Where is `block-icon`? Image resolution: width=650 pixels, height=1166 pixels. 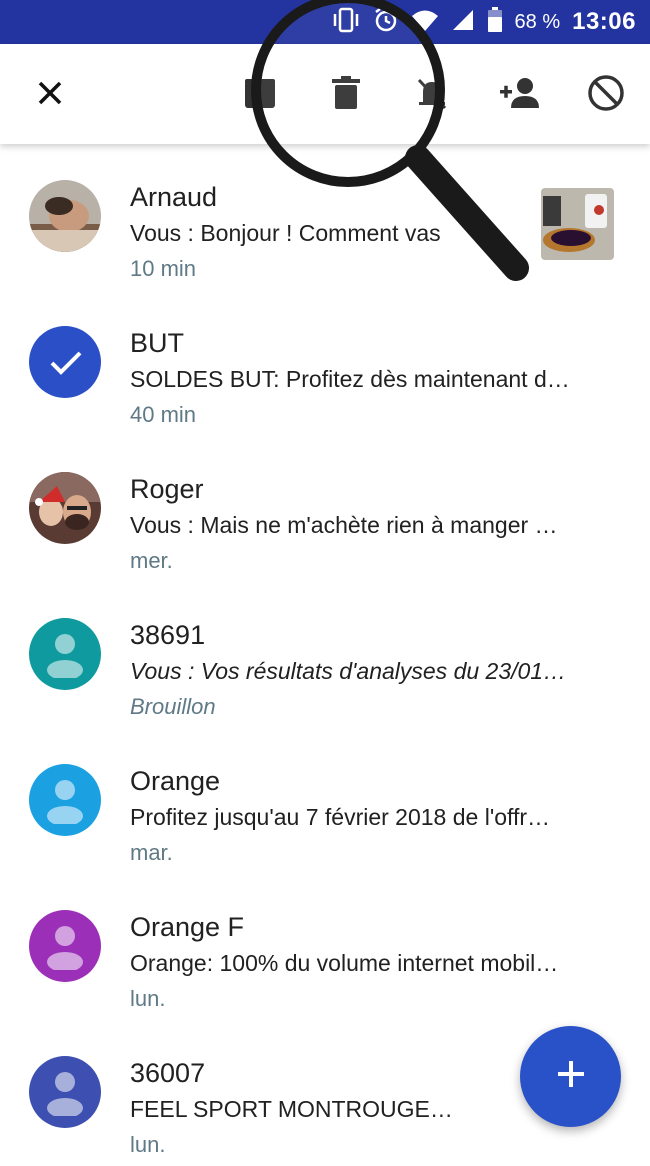 block-icon is located at coordinates (606, 95).